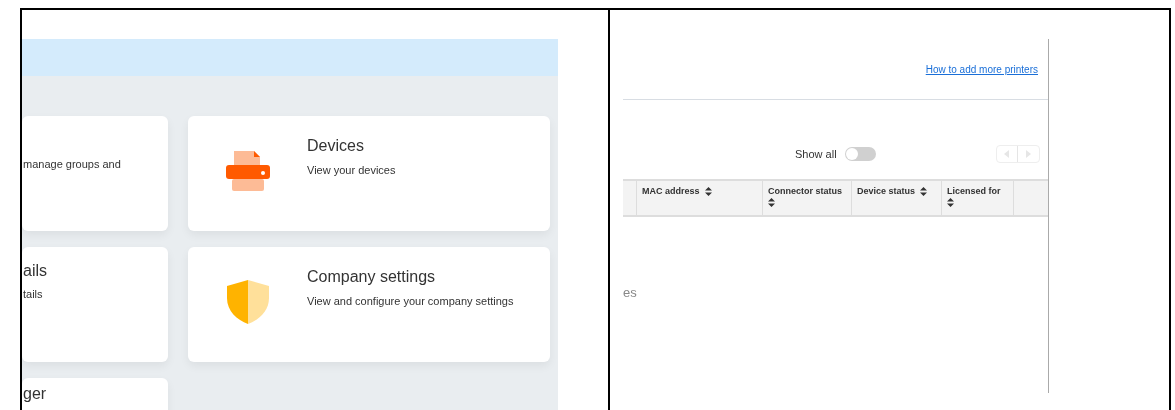  Describe the element at coordinates (95, 394) in the screenshot. I see `dashboard-card: ger` at that location.